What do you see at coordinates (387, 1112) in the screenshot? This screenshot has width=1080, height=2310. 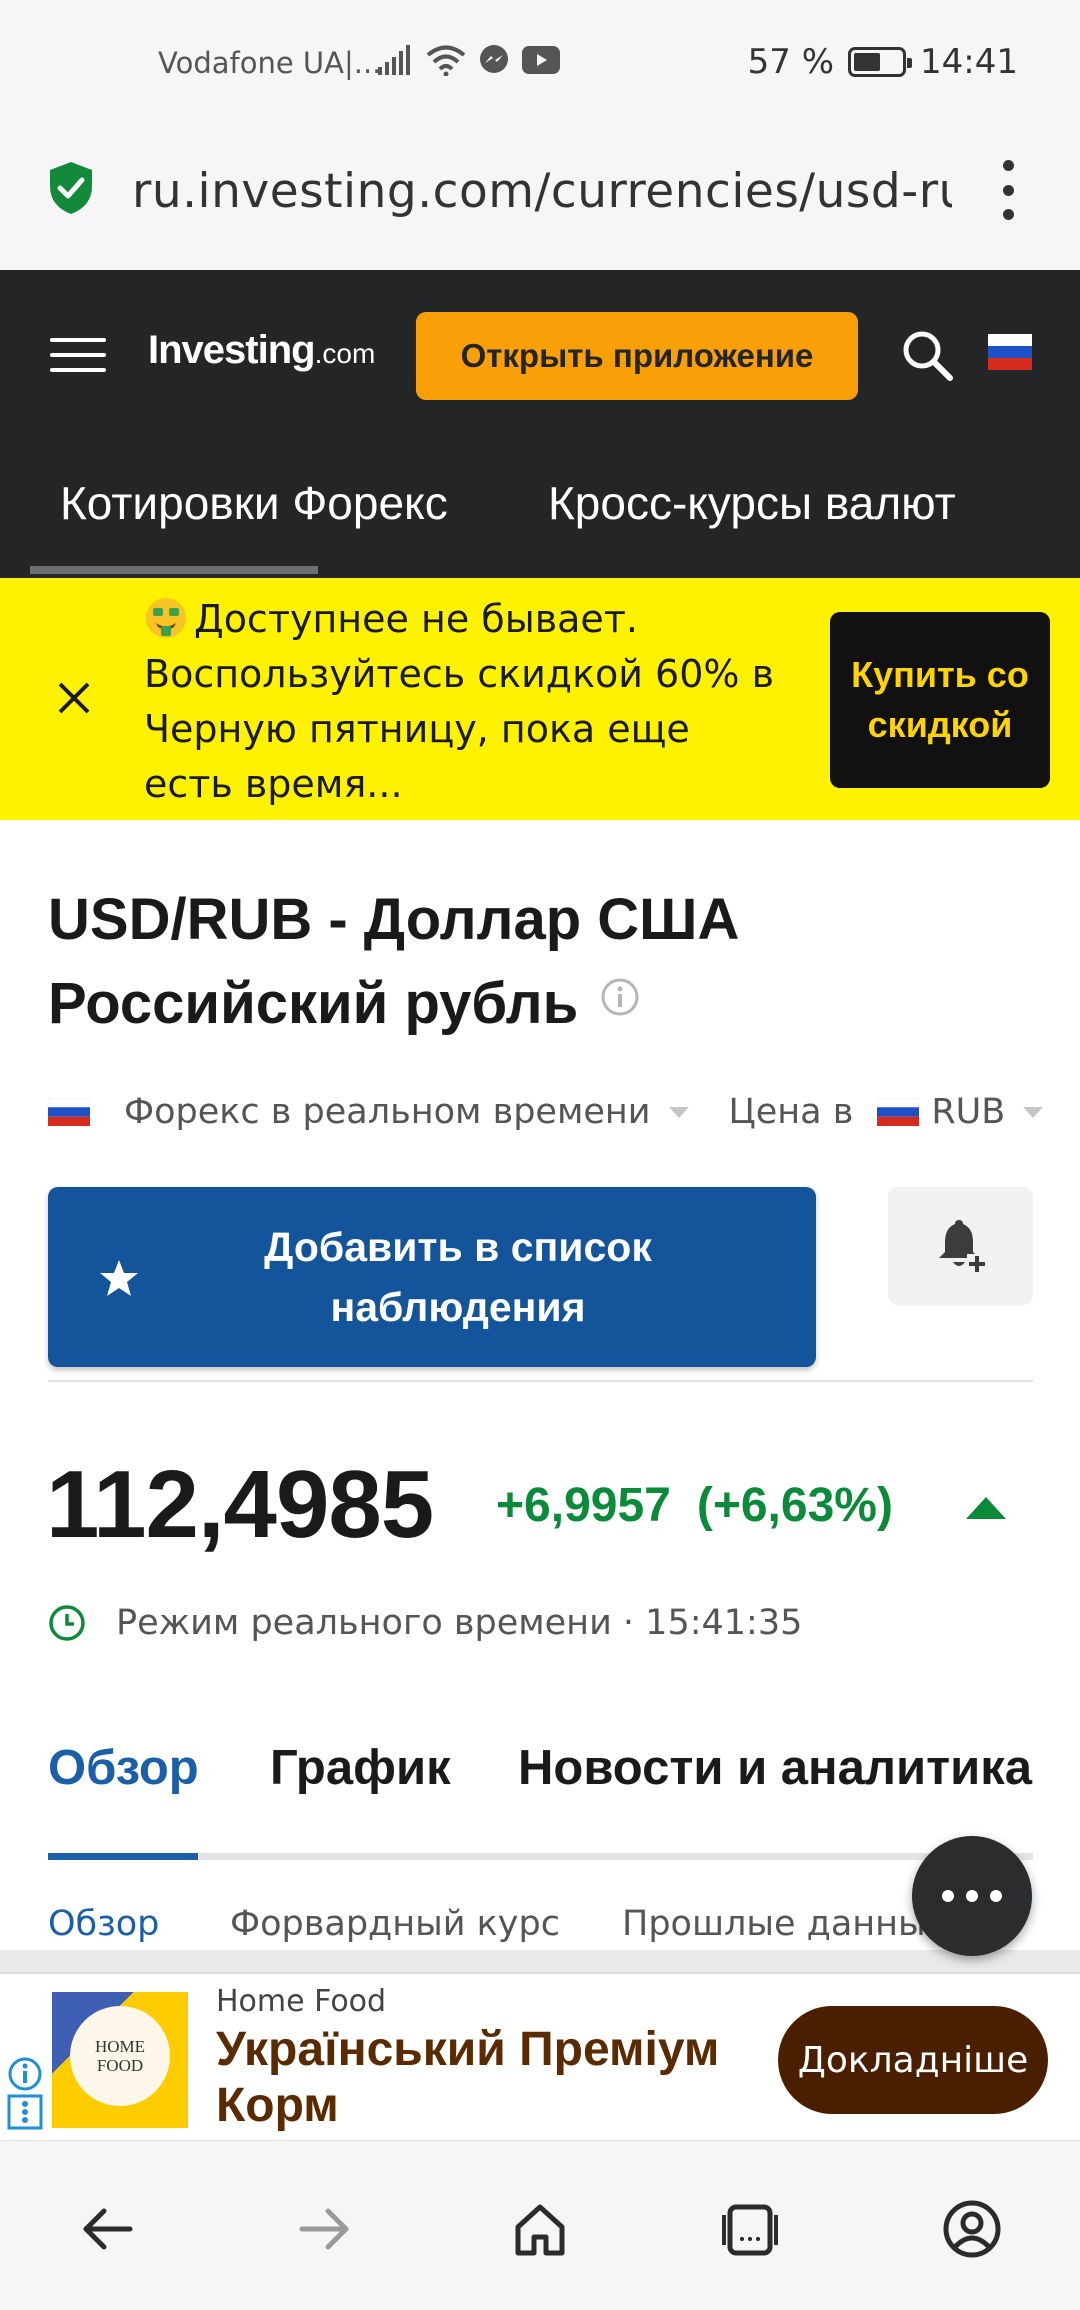 I see `market-type-label: Форекс в реальном времени` at bounding box center [387, 1112].